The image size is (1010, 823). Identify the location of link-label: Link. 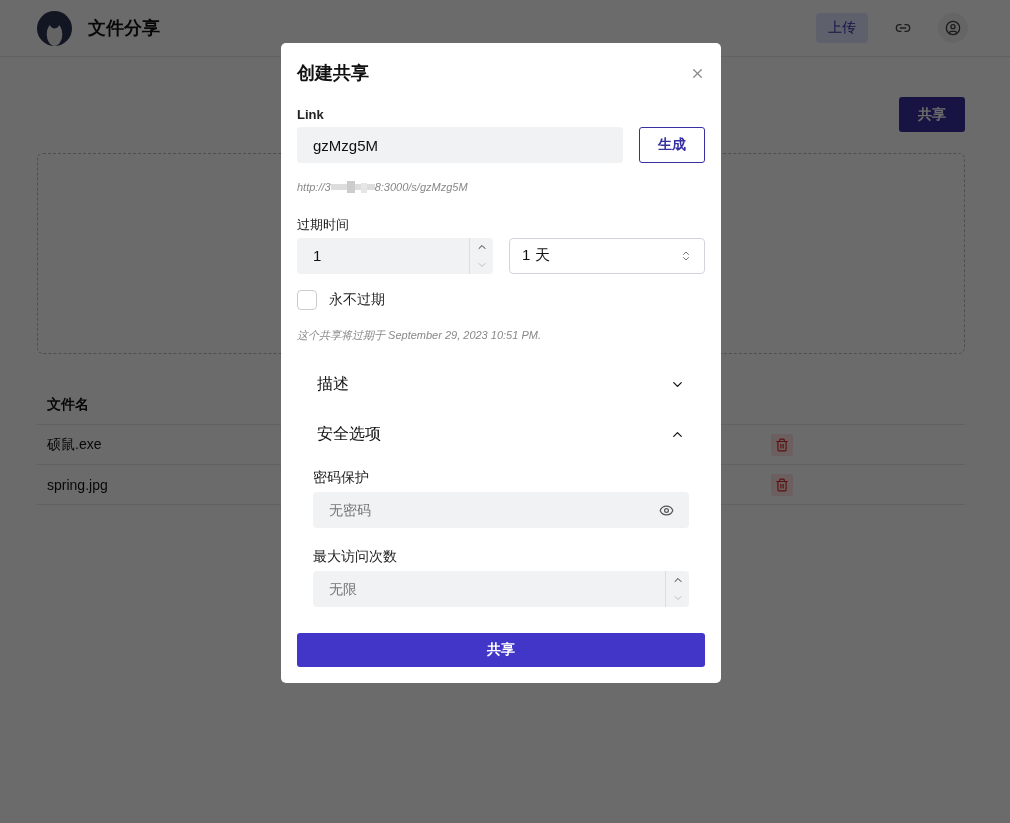
(311, 115).